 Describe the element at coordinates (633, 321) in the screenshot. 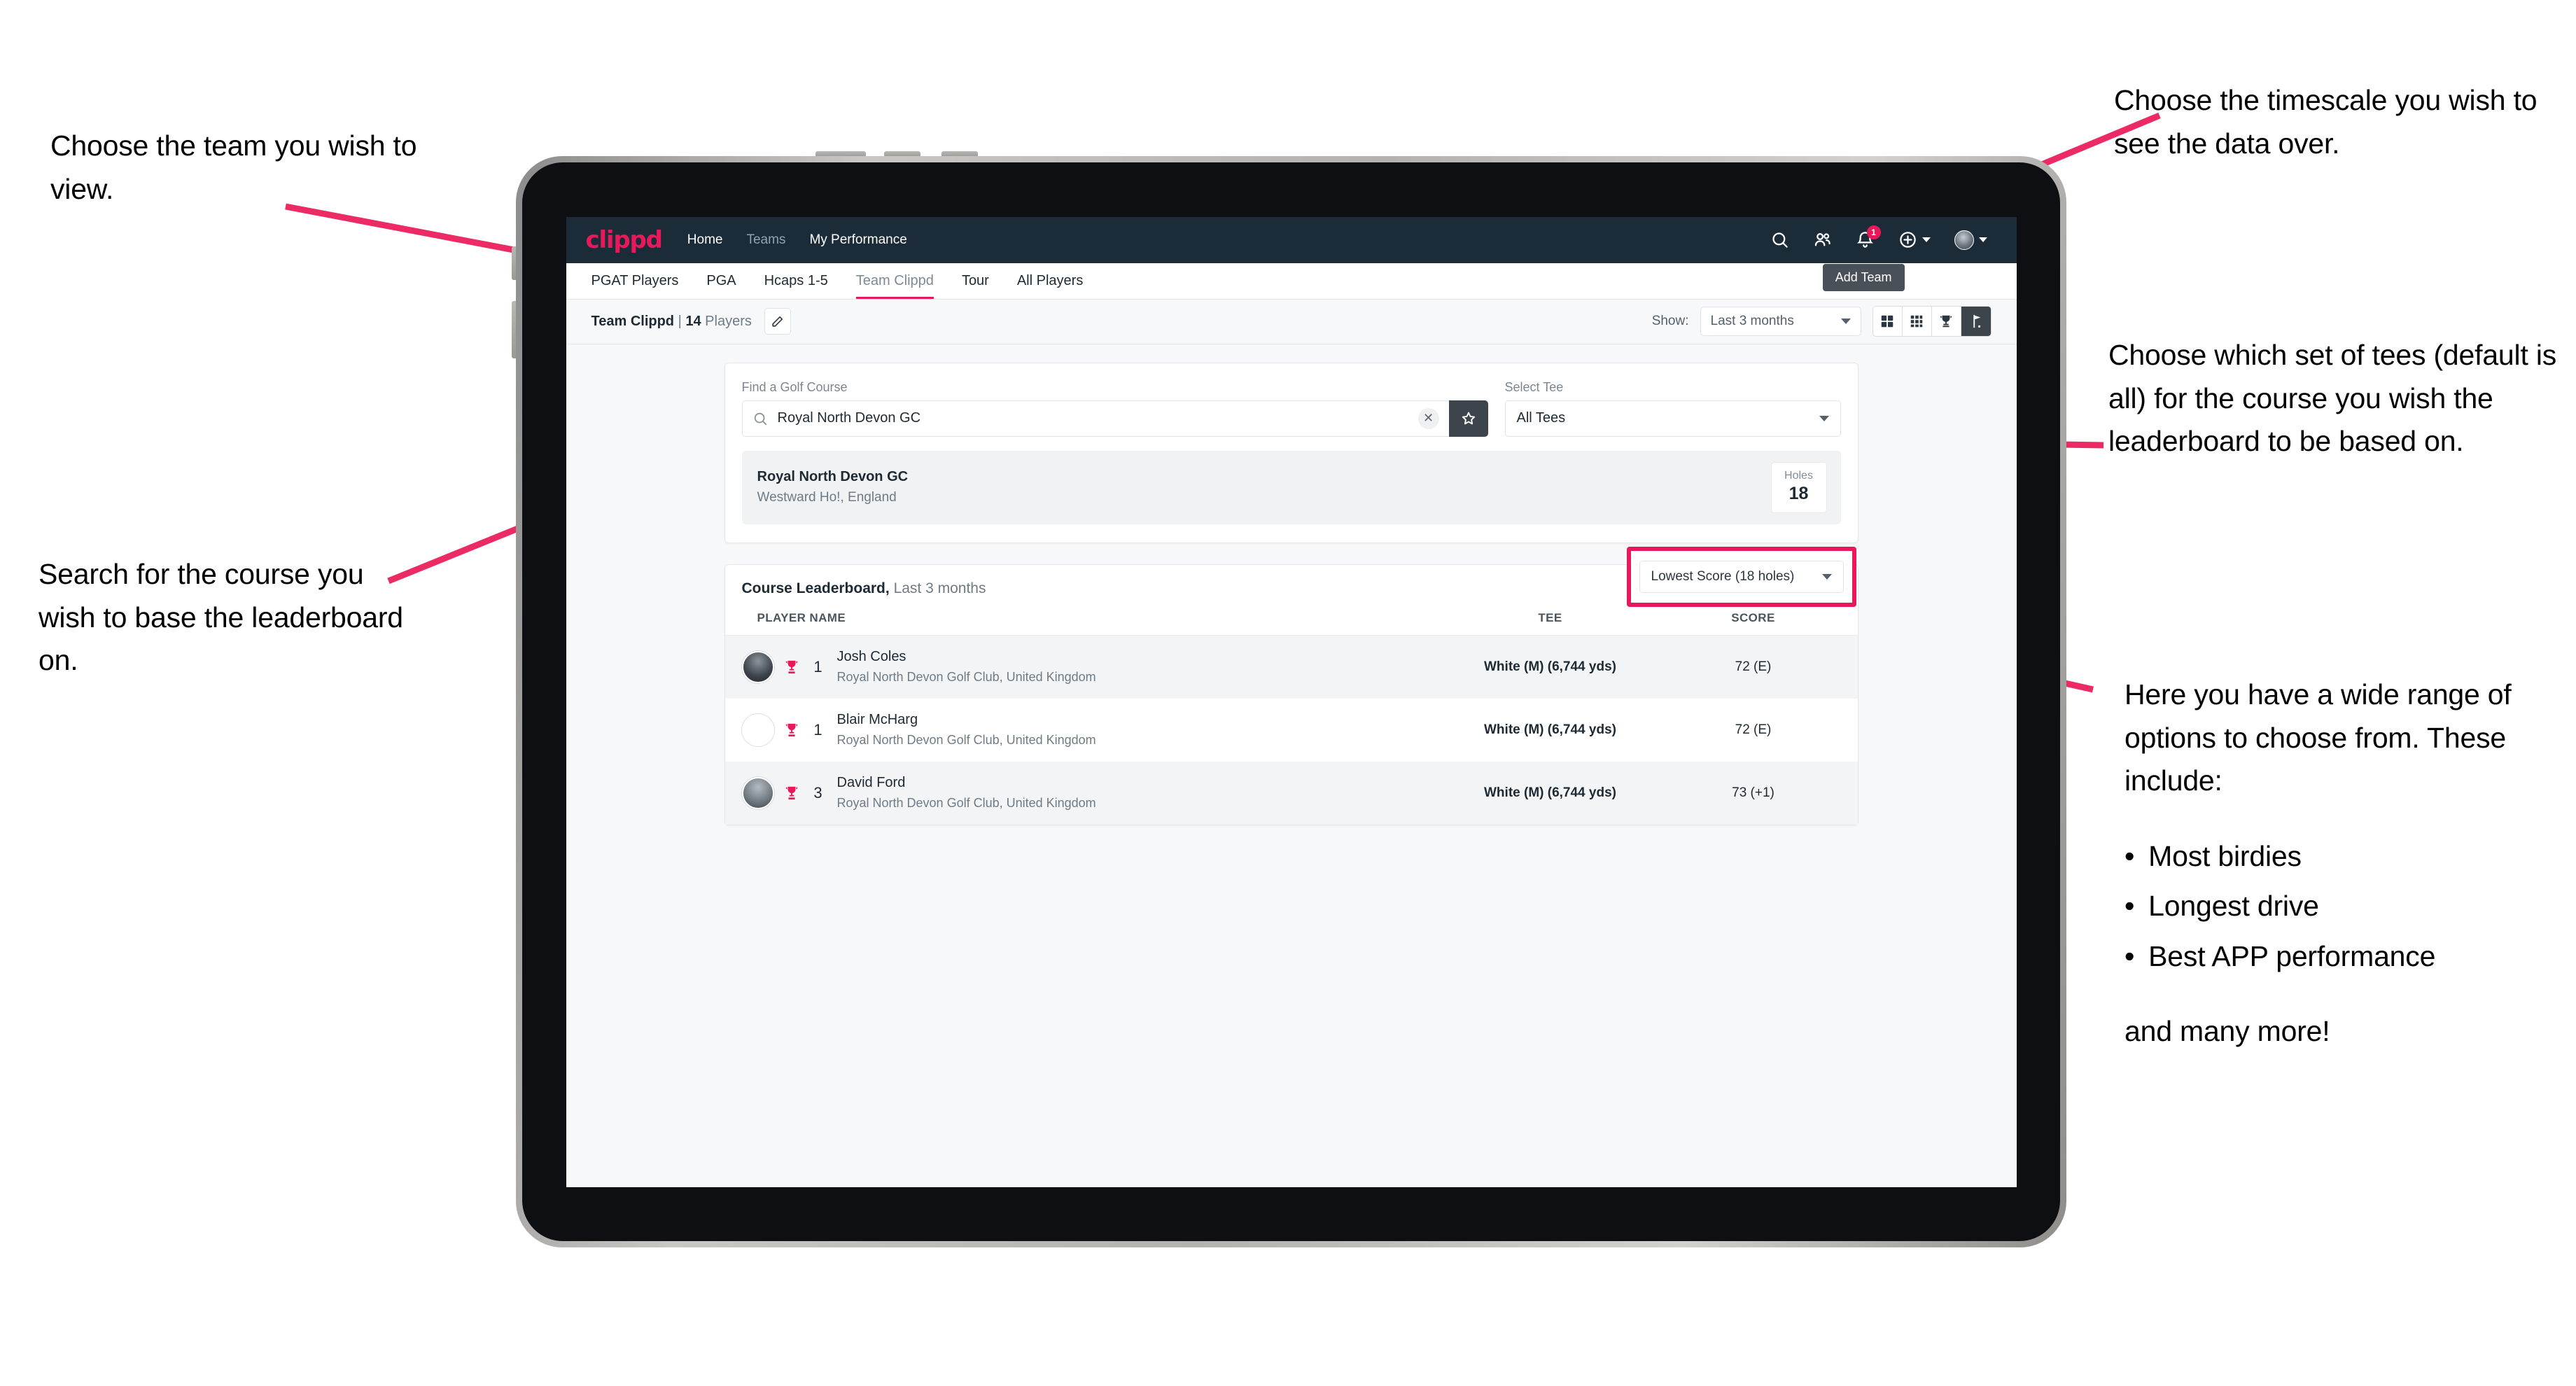

I see `team-name: Team Clippd` at that location.